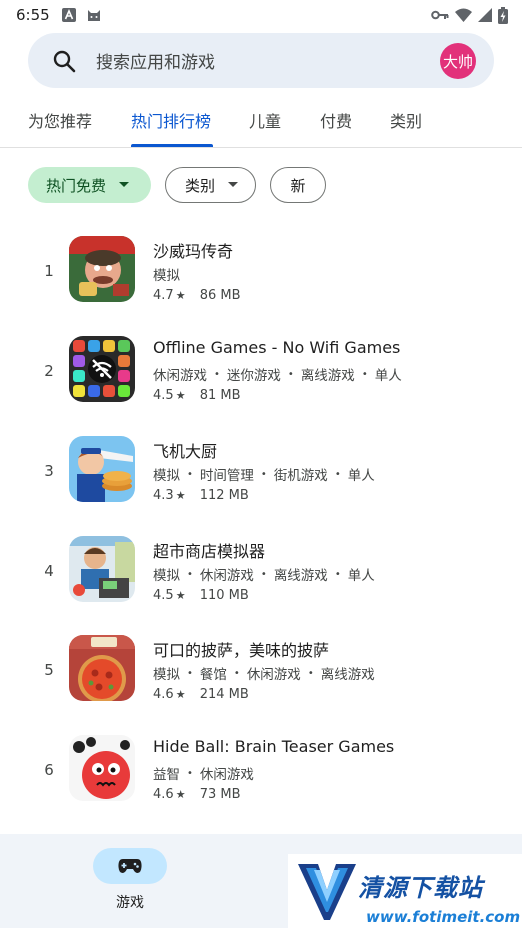 The image size is (522, 928). I want to click on app-list-item: 1 沙威玛传奇 模拟 4.7 ★ 86 MB, so click(261, 286).